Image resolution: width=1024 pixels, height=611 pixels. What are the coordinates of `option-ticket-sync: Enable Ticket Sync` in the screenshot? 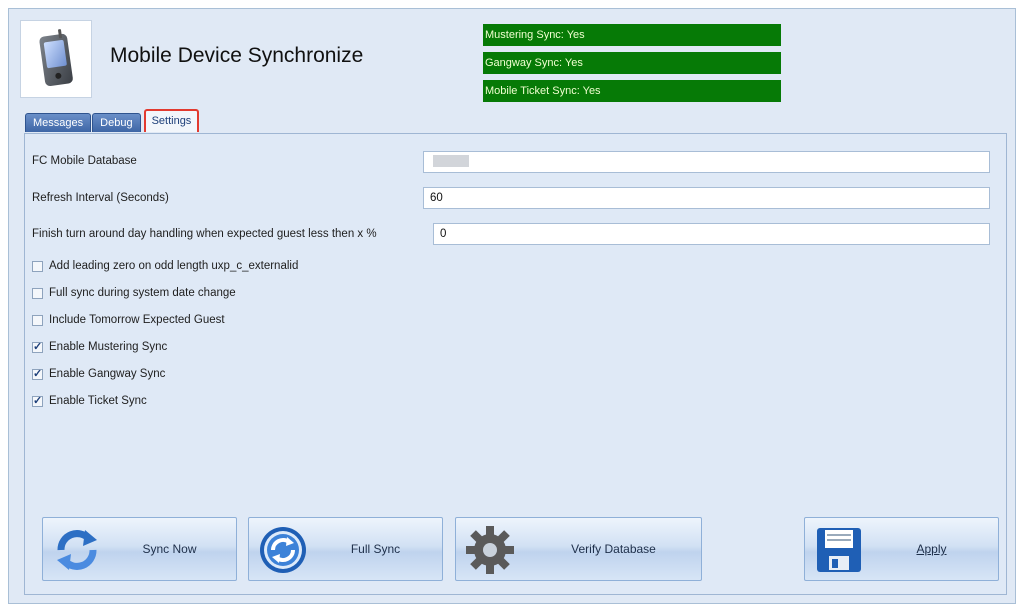 It's located at (89, 400).